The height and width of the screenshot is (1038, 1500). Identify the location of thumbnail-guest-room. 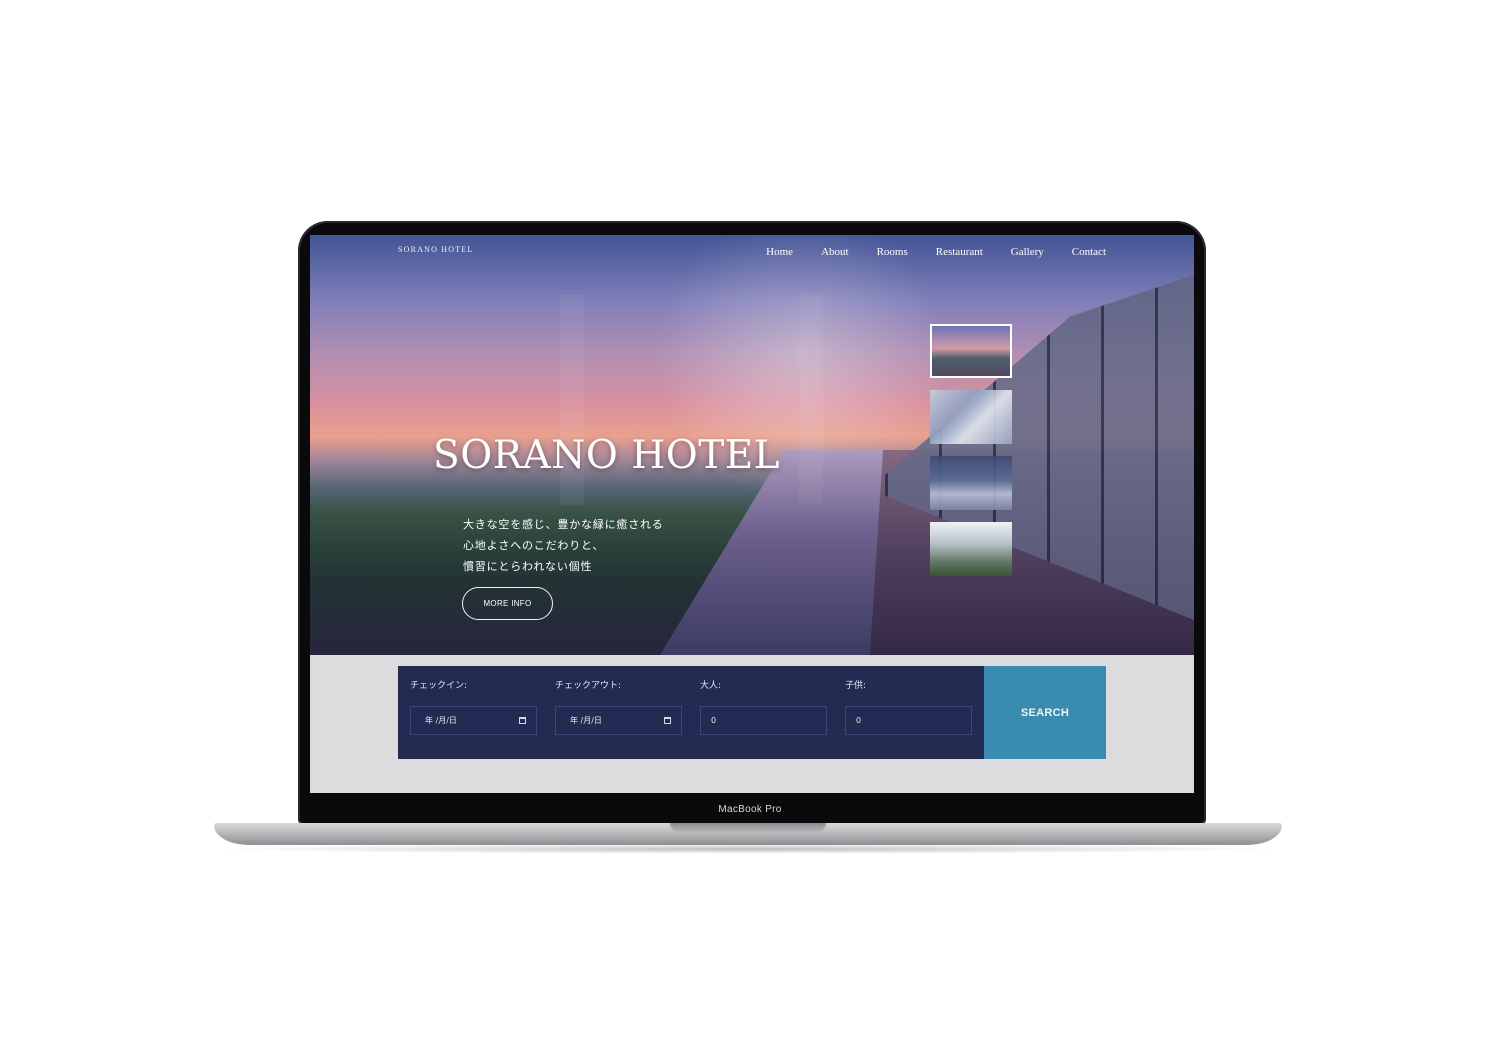
(971, 483).